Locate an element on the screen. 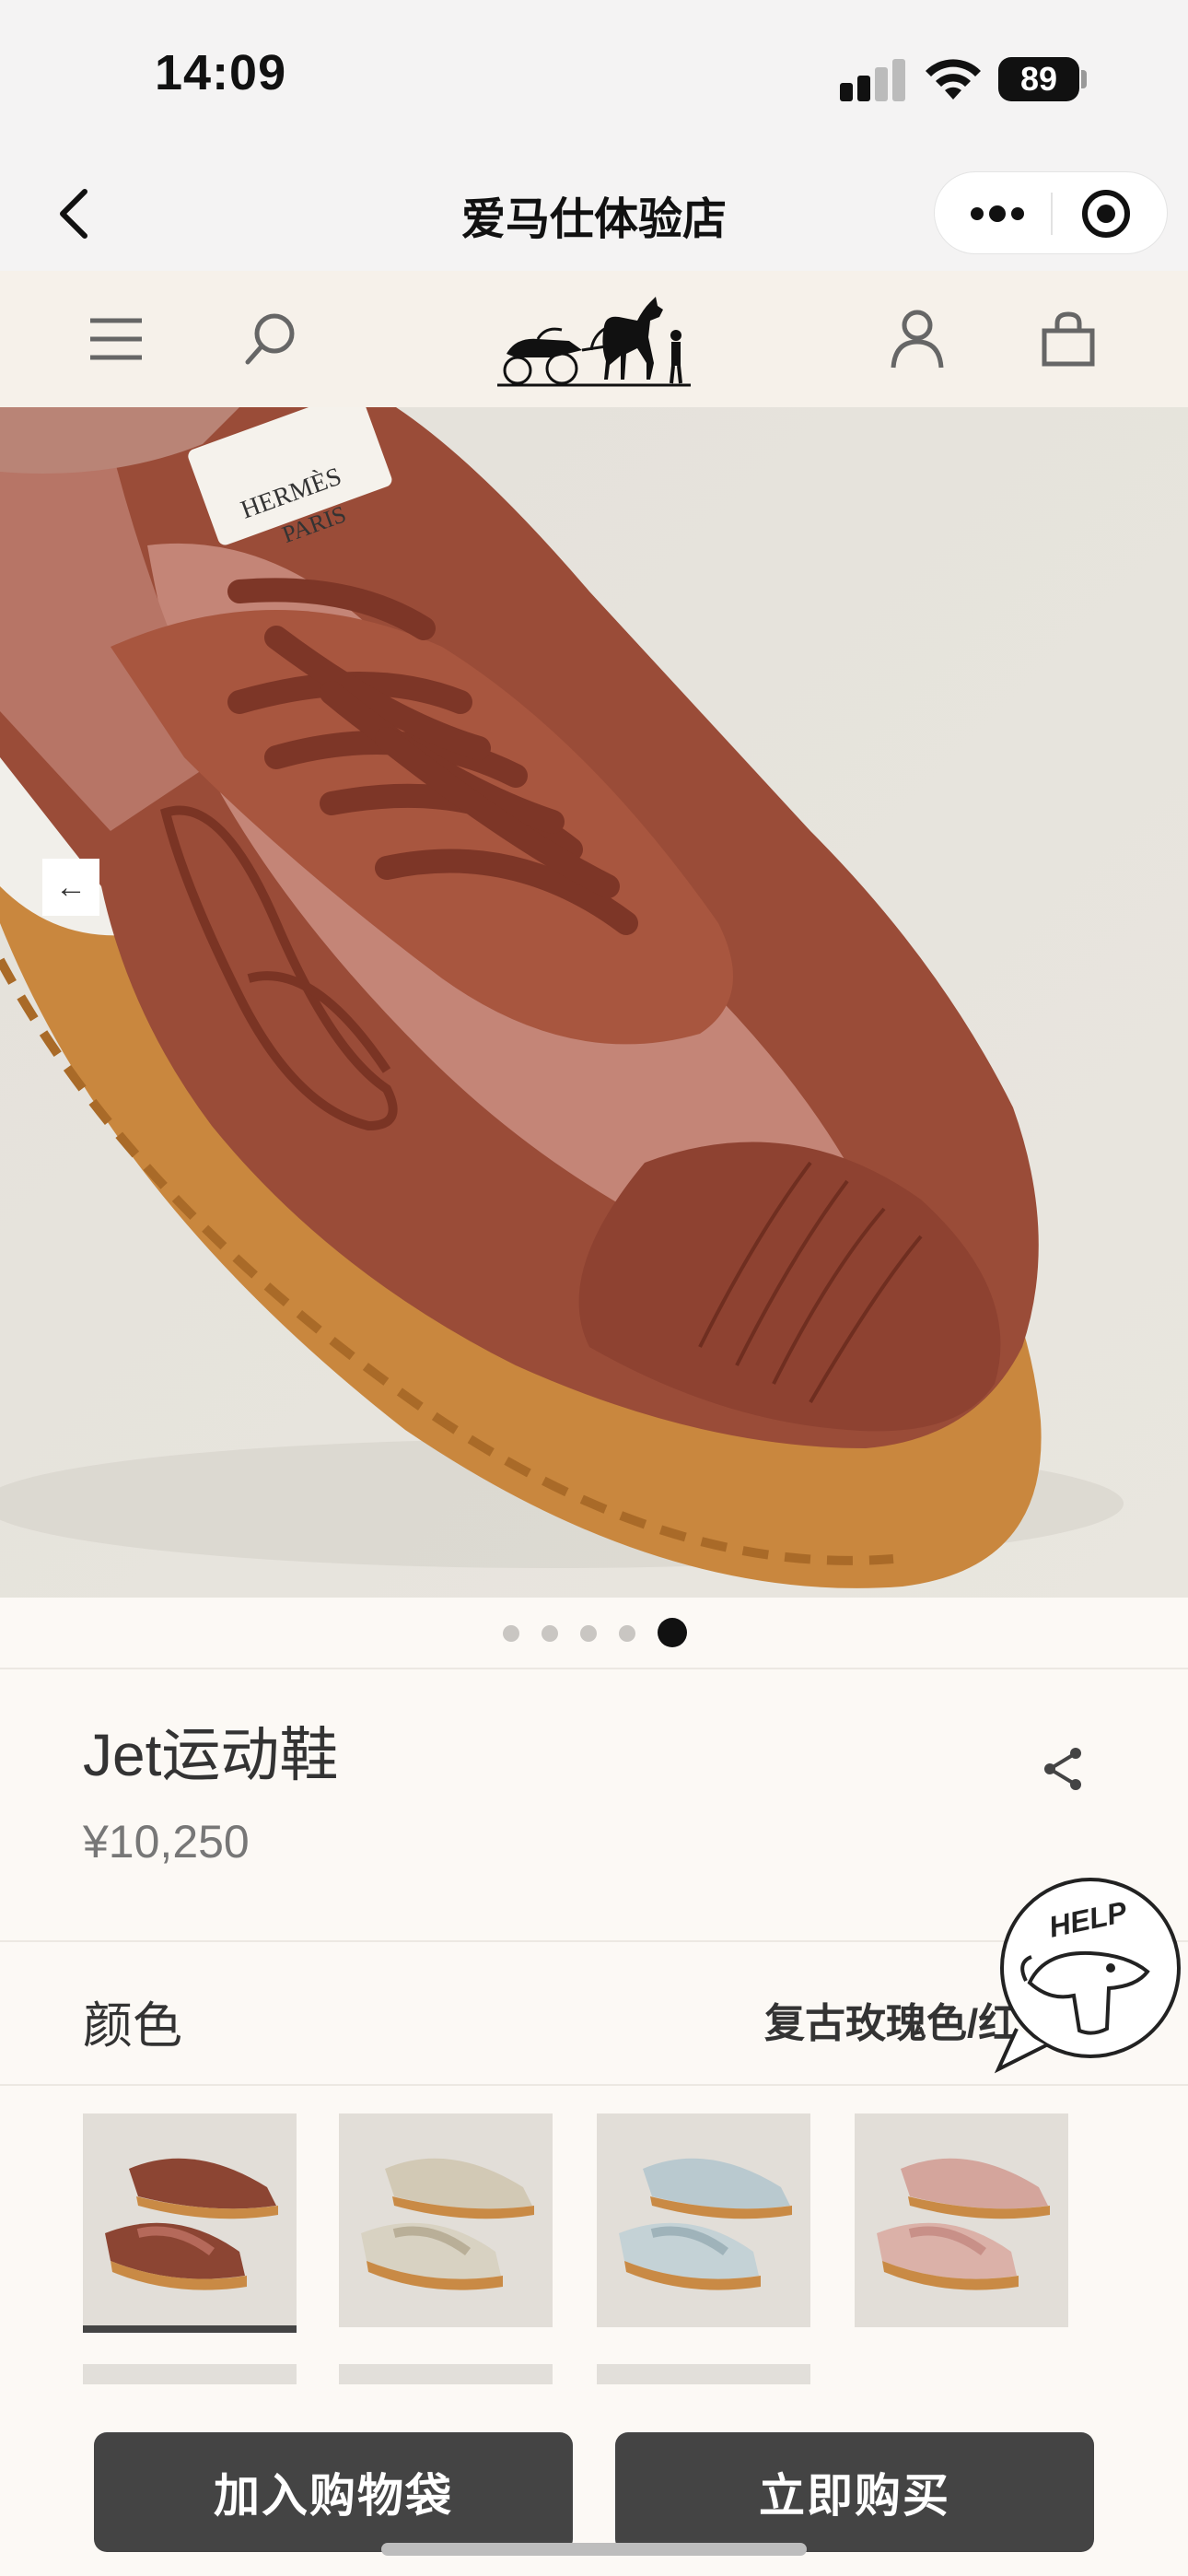 The width and height of the screenshot is (1188, 2576). share-button is located at coordinates (1062, 1769).